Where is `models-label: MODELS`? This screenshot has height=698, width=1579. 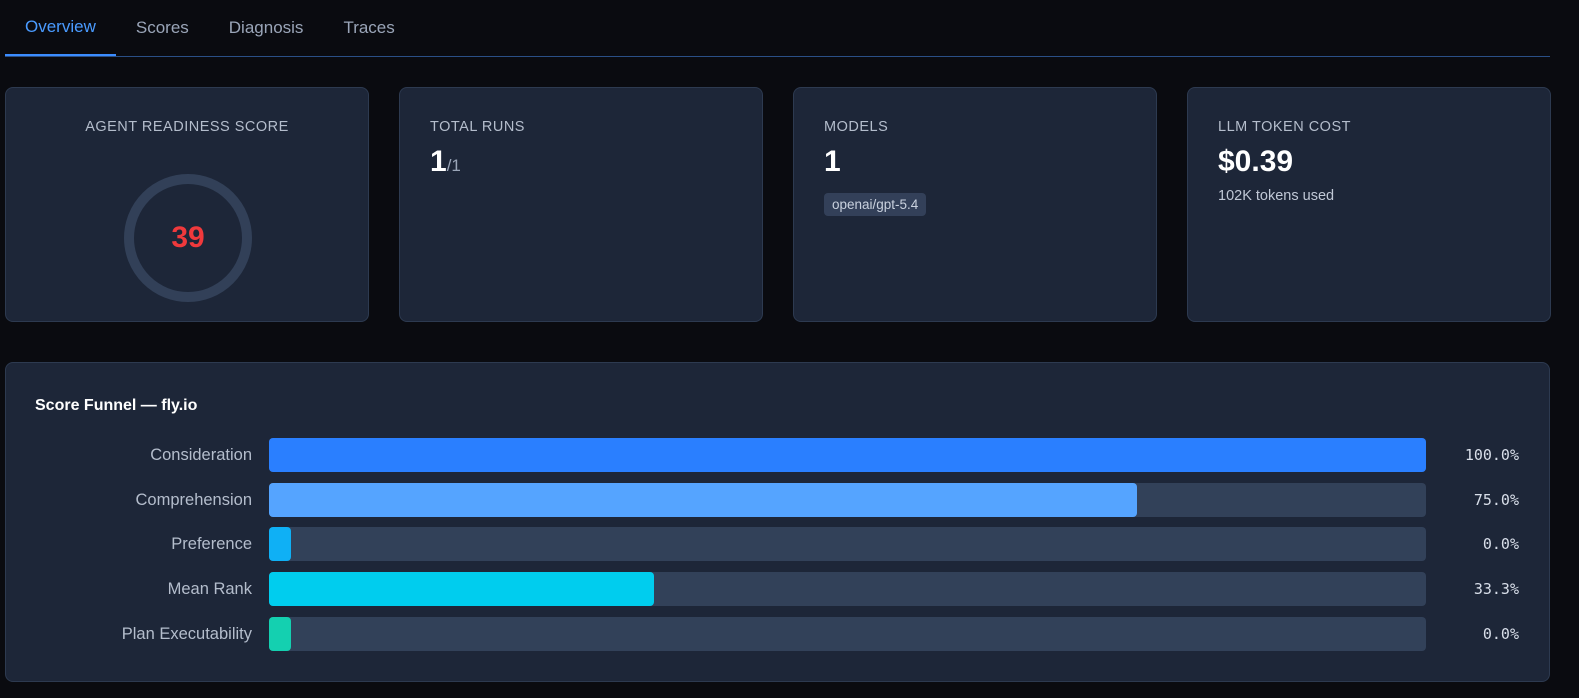
models-label: MODELS is located at coordinates (856, 127).